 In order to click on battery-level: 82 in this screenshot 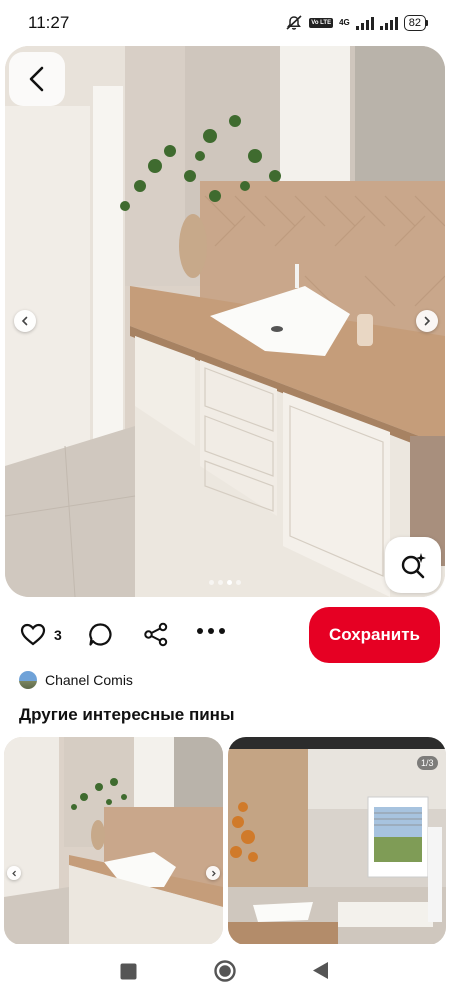, I will do `click(414, 23)`.